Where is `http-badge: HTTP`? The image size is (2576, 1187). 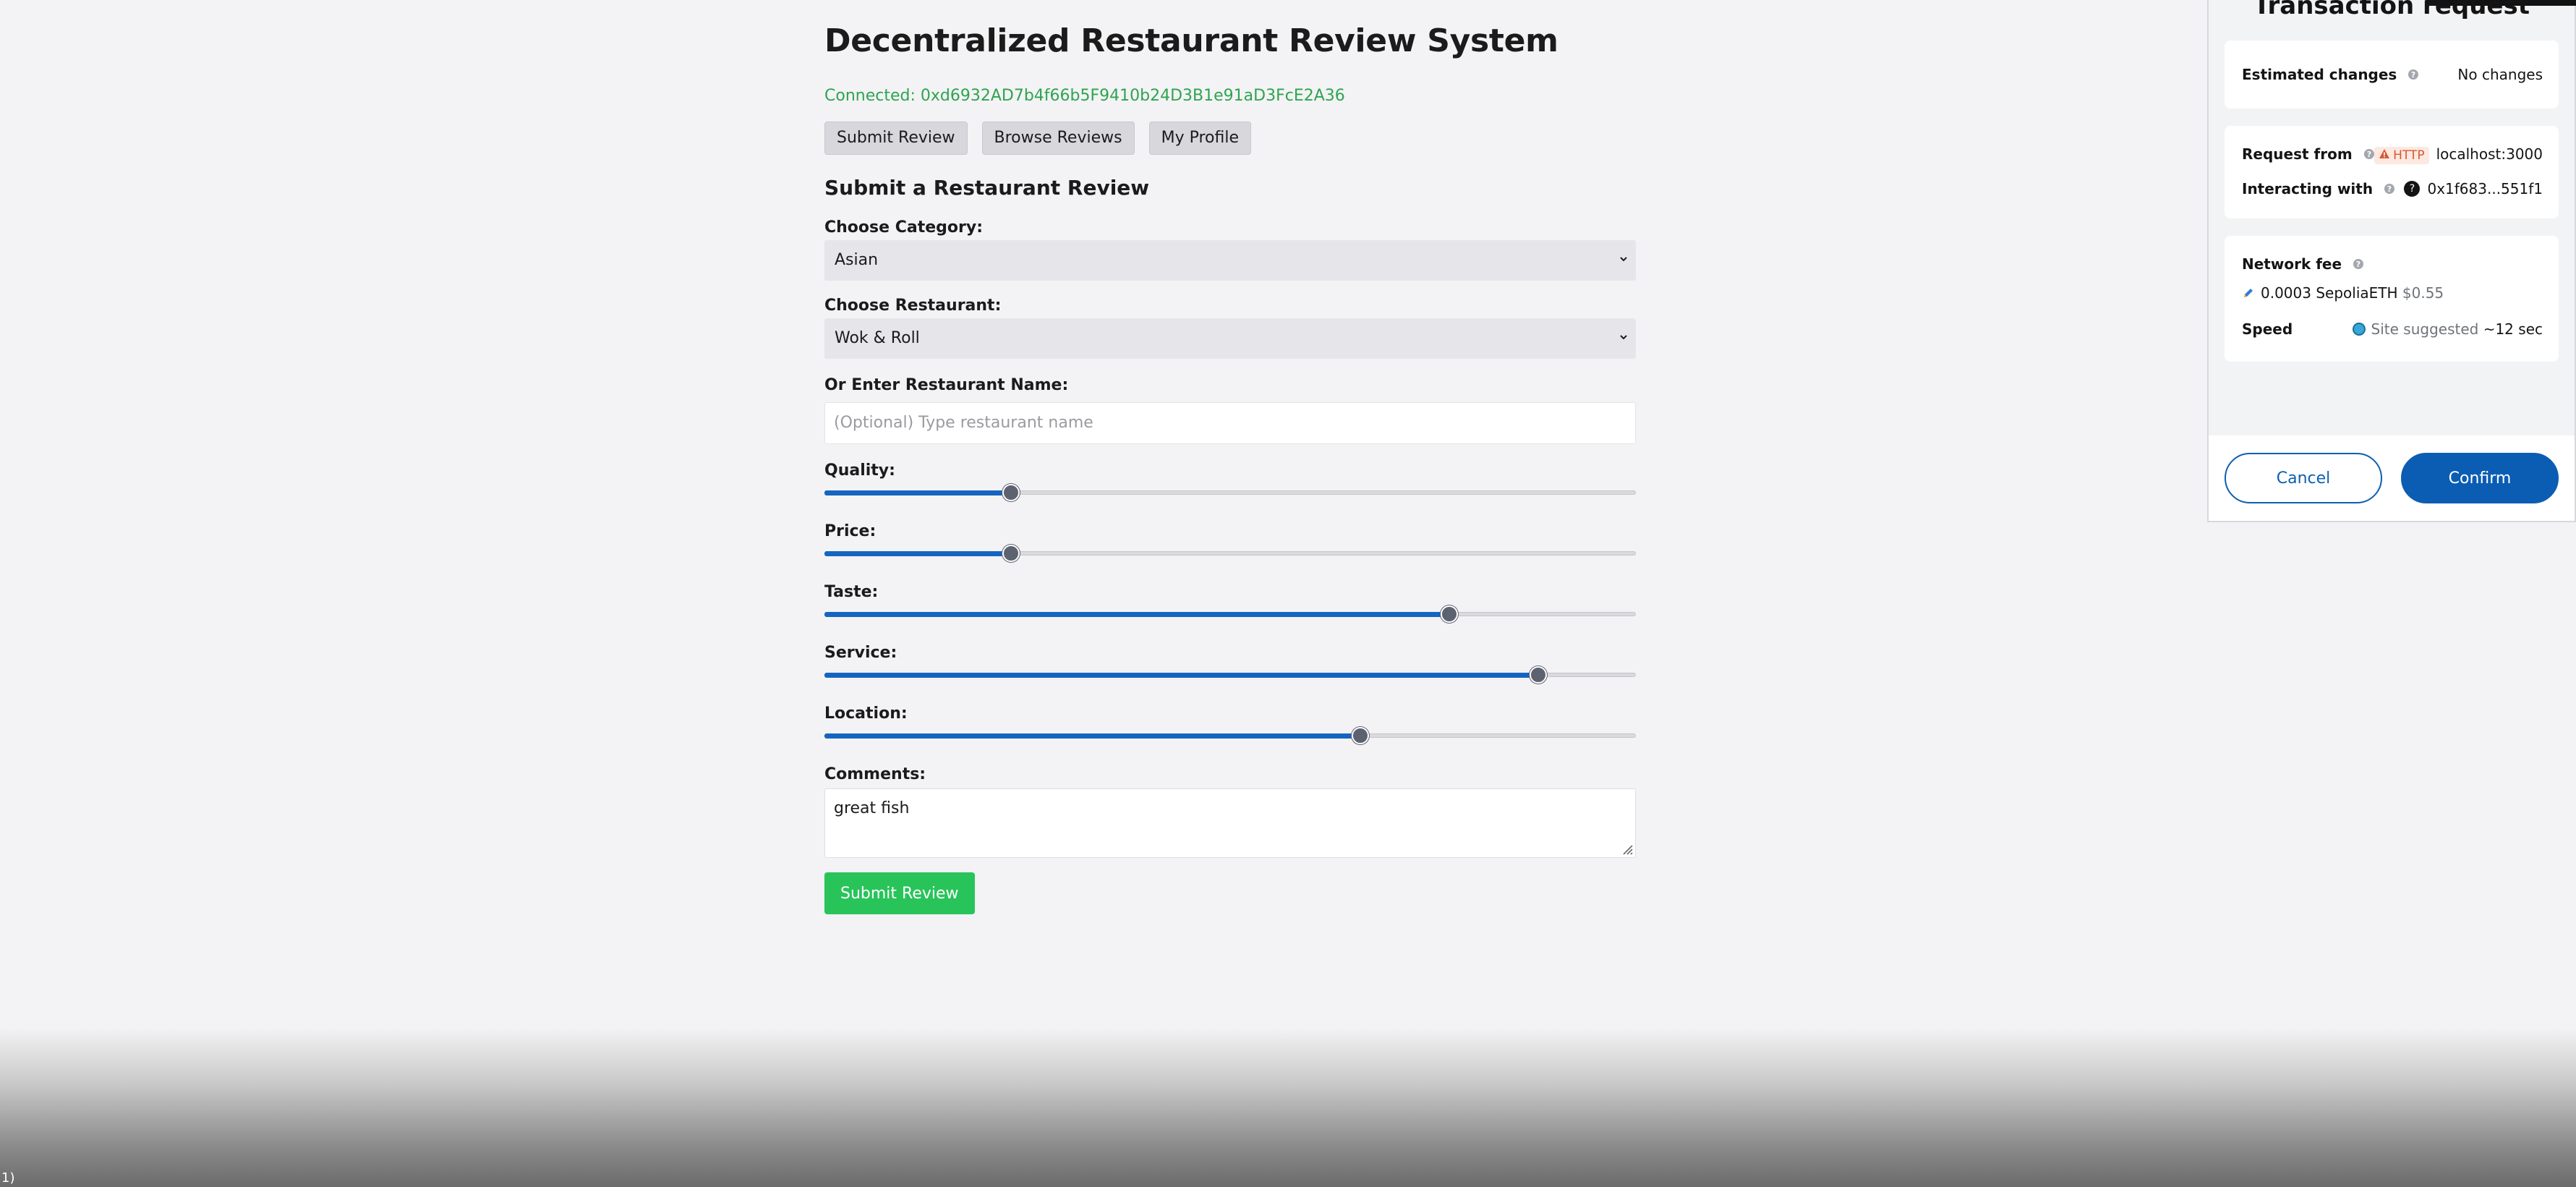
http-badge: HTTP is located at coordinates (2401, 155).